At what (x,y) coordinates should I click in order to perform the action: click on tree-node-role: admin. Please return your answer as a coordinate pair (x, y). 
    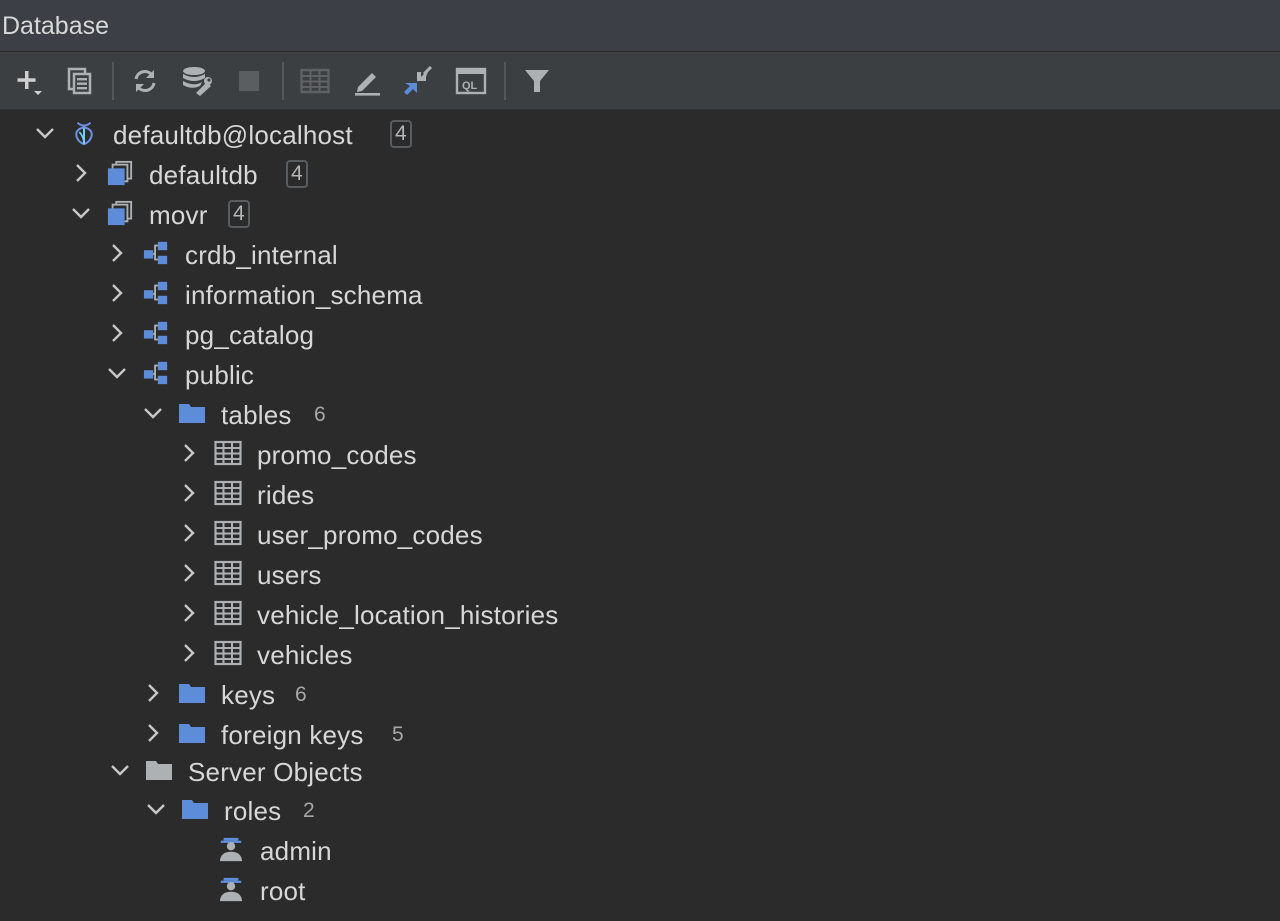
    Looking at the image, I should click on (640, 849).